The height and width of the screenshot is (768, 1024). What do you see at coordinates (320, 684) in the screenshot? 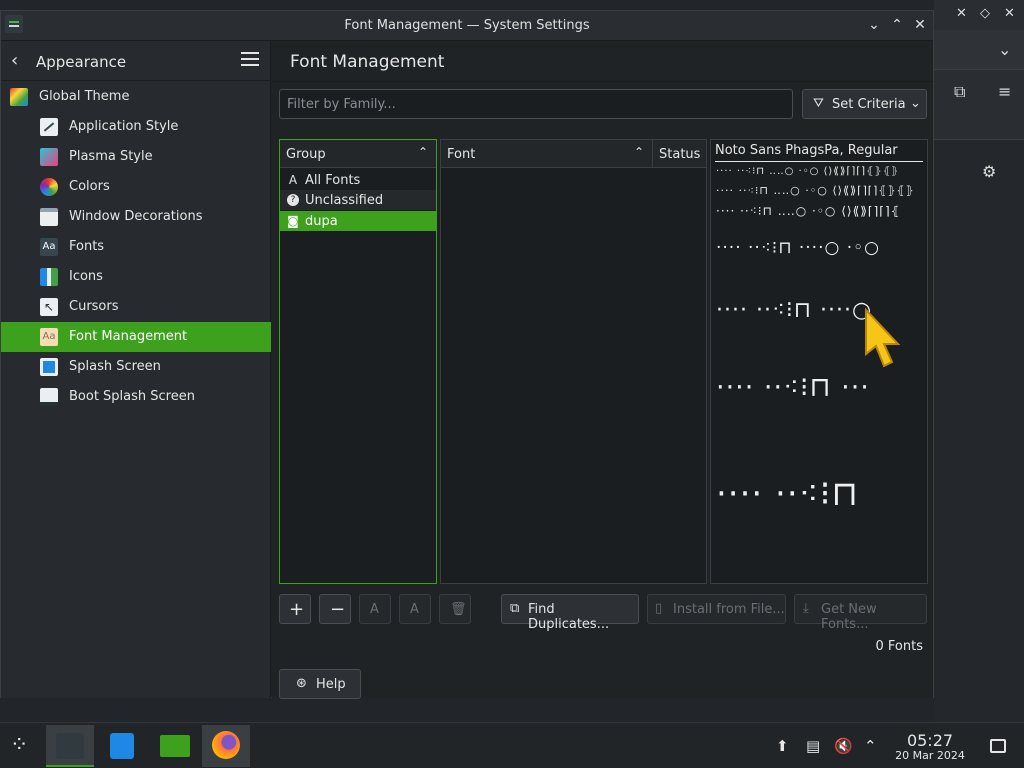
I see `help-button: ⊛ Help` at bounding box center [320, 684].